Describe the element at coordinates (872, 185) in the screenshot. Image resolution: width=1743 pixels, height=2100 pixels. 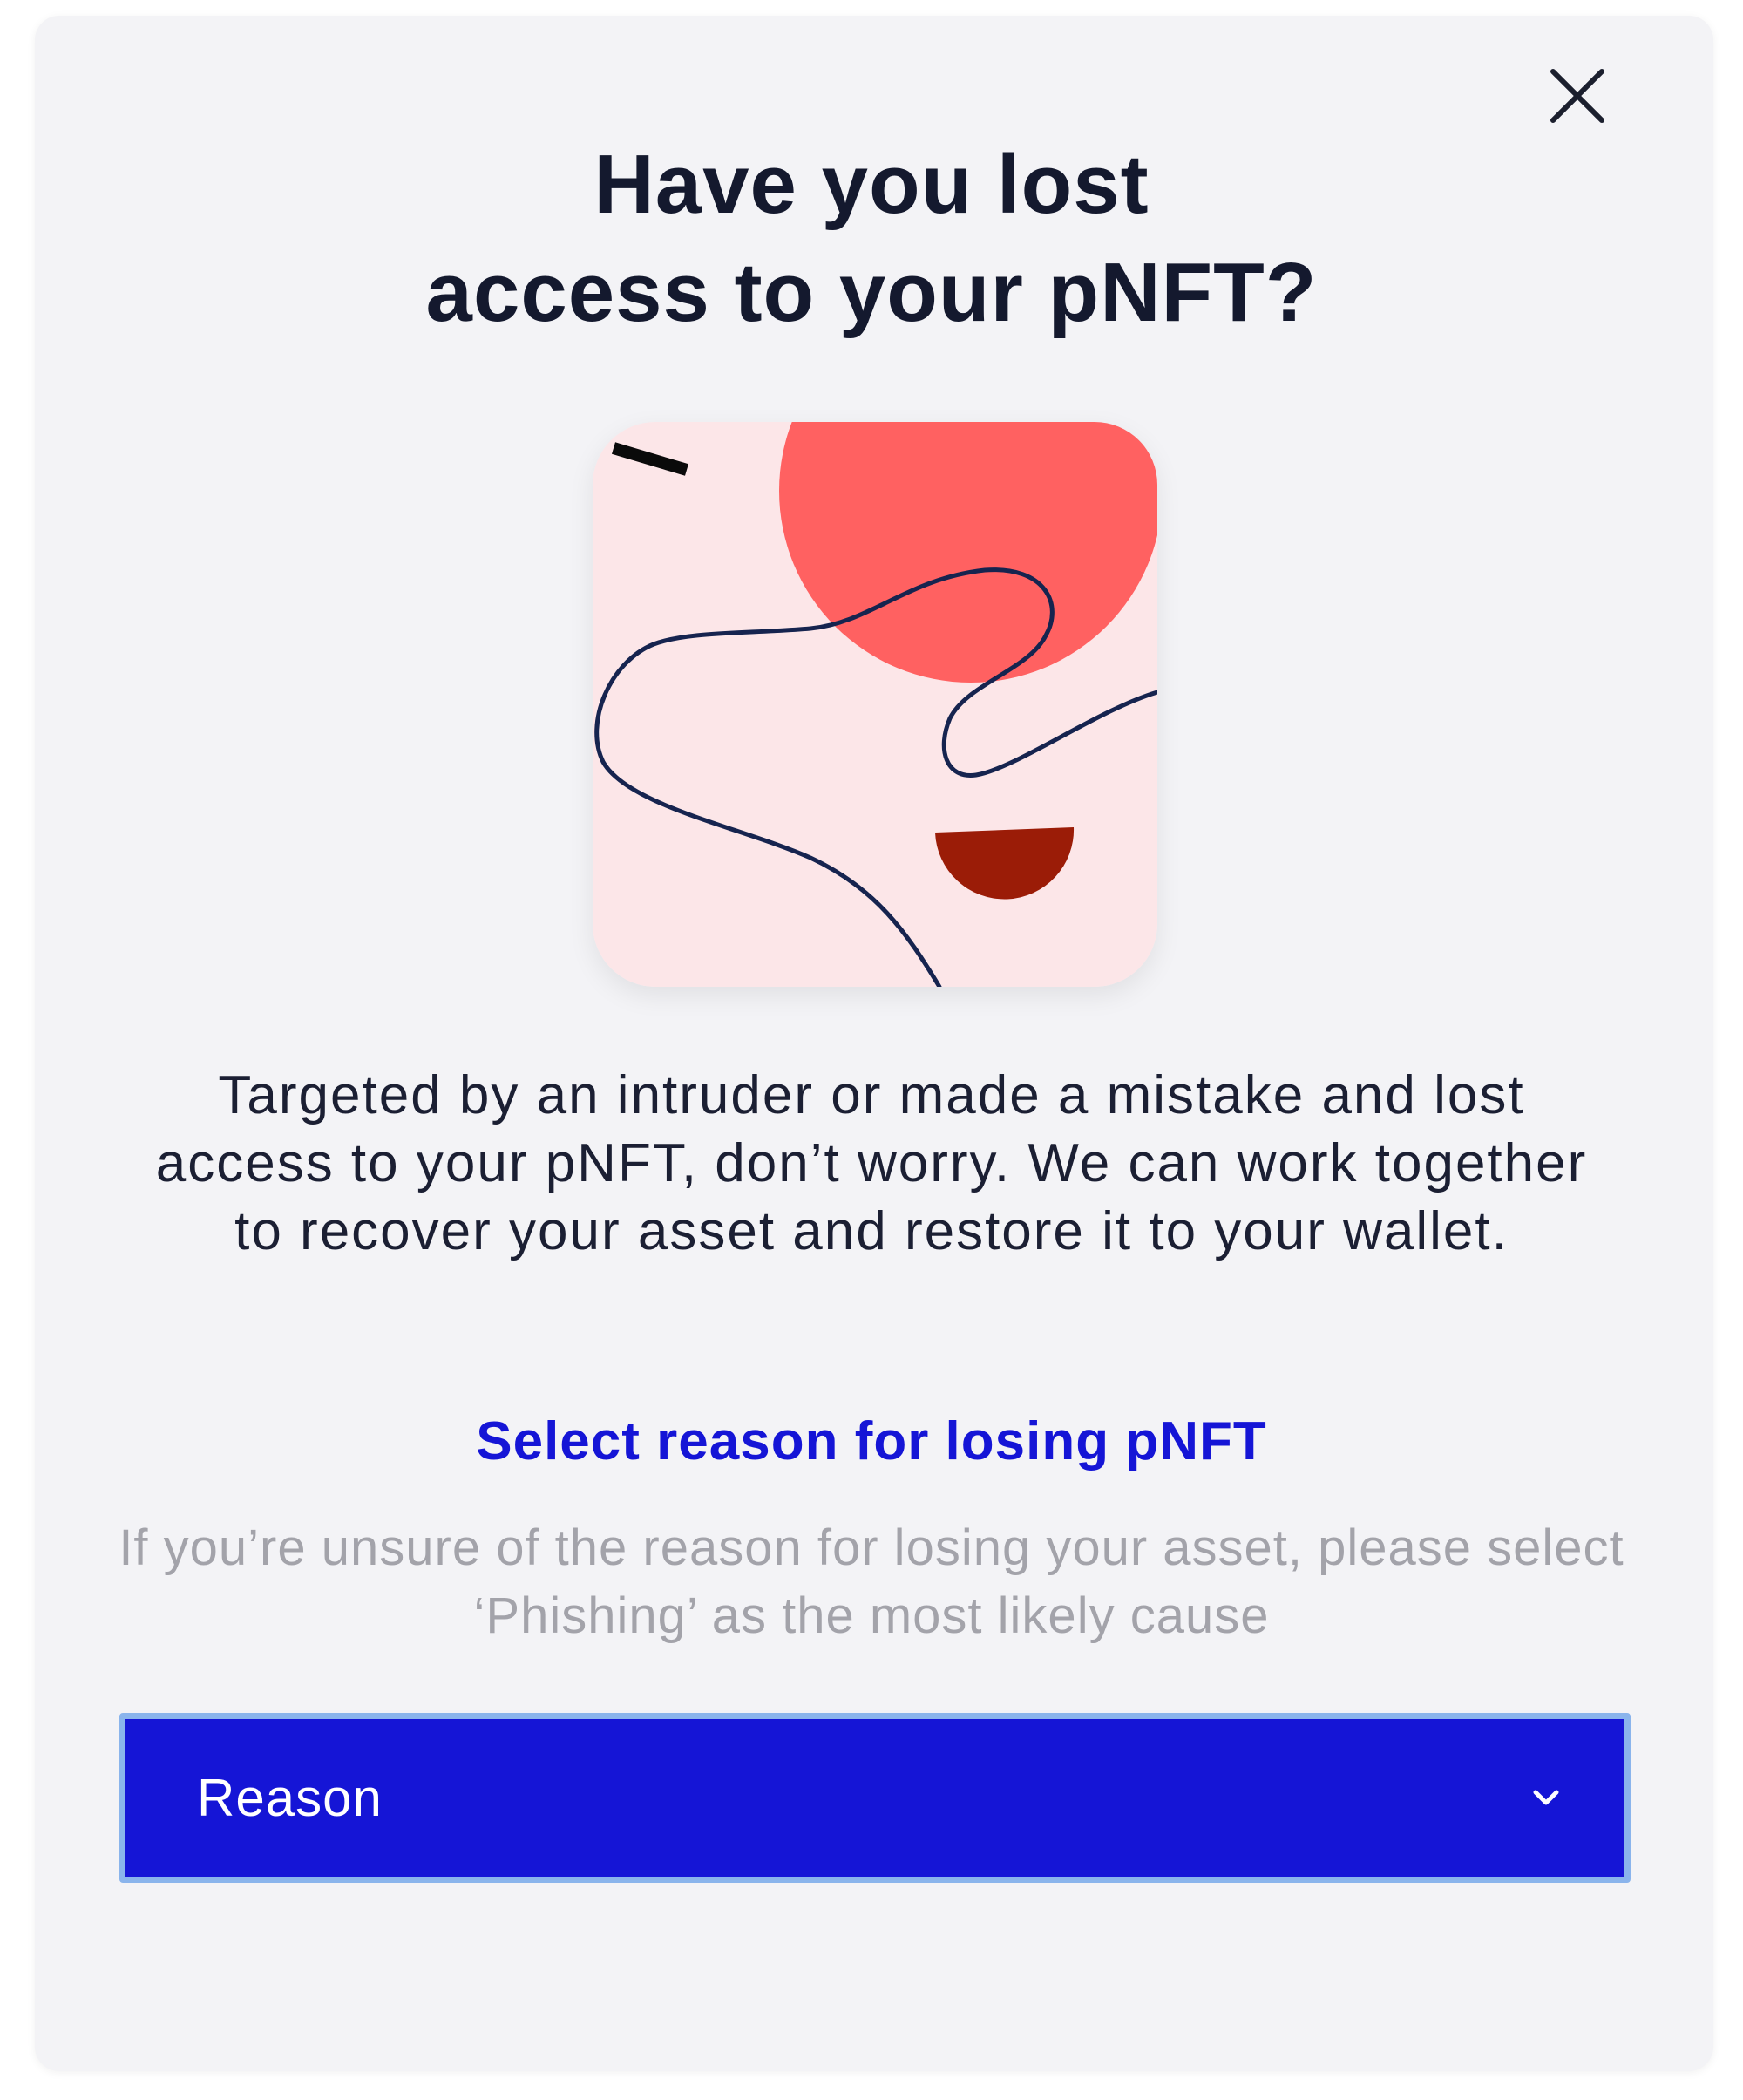
I see `dialog-title-line-1: Have you lost` at that location.